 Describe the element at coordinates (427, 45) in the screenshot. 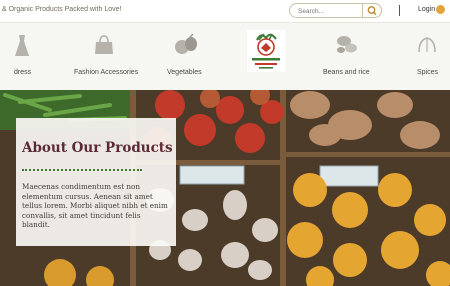

I see `spices-icon` at that location.